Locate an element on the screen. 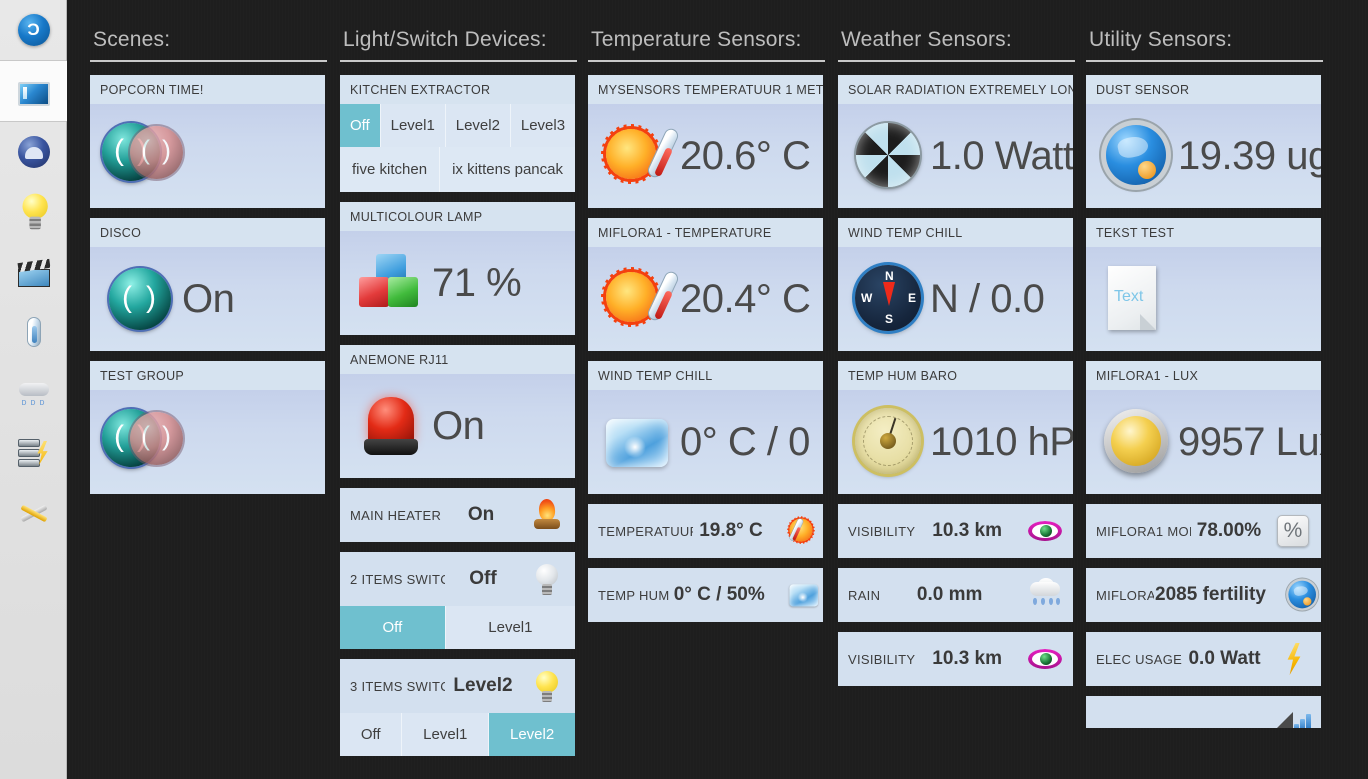  device-card: DUST SENSOR 19.39 ug/m3 is located at coordinates (1203, 141).